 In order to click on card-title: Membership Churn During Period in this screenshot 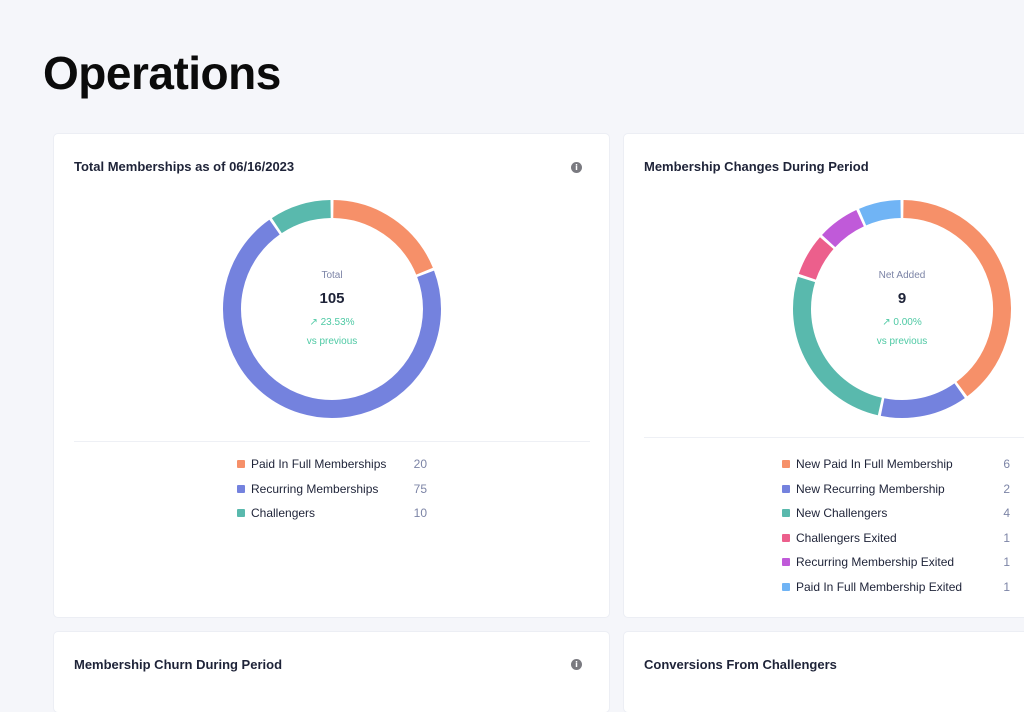, I will do `click(178, 664)`.